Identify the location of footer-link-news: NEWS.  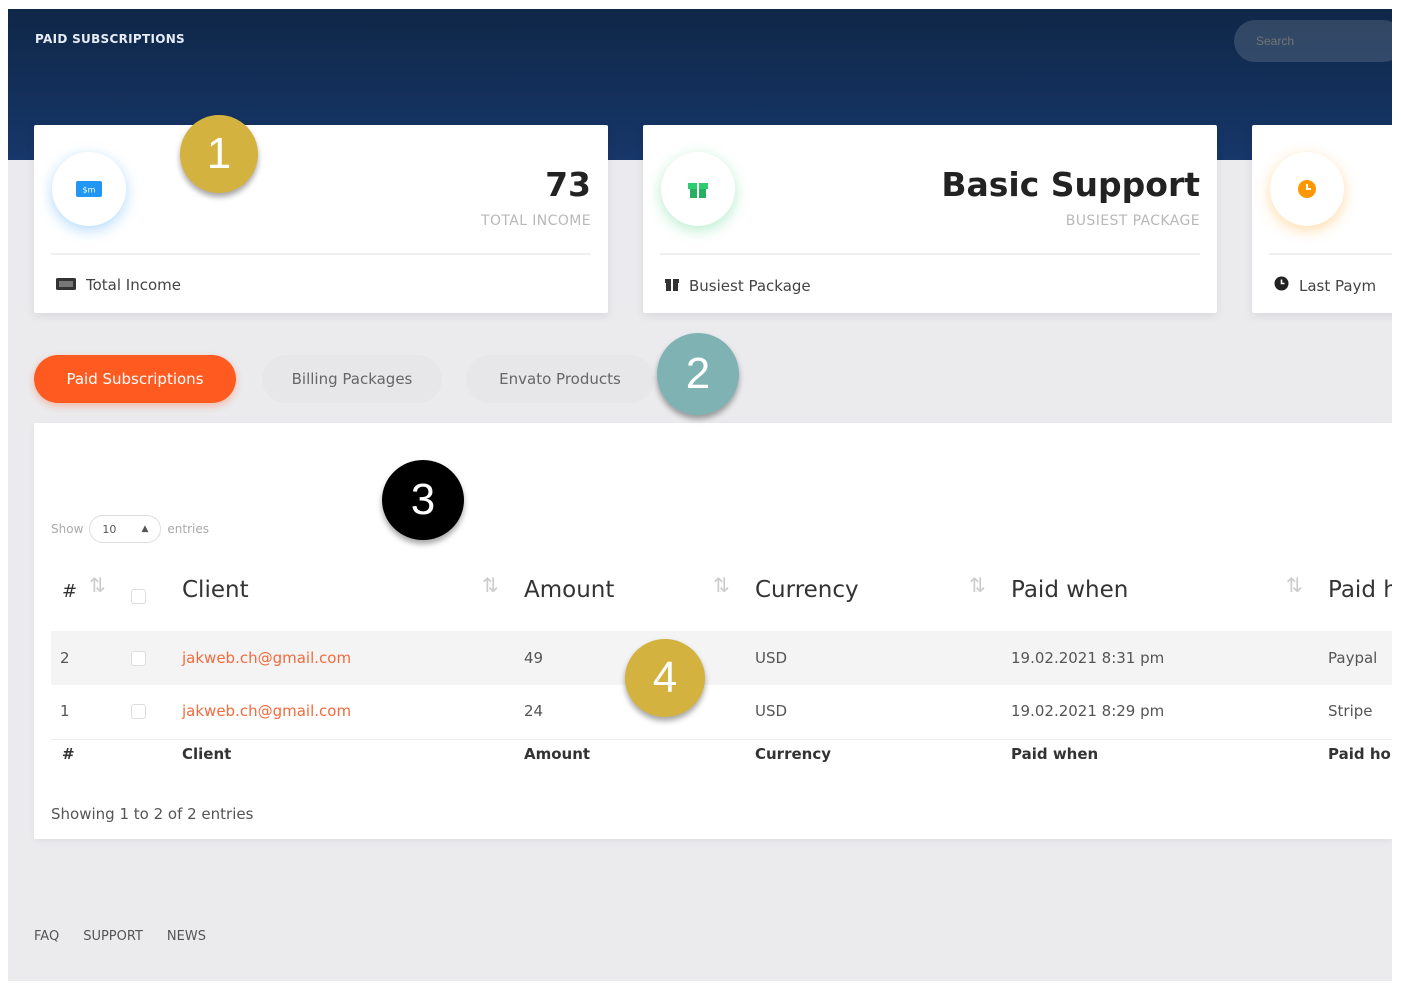
(186, 936).